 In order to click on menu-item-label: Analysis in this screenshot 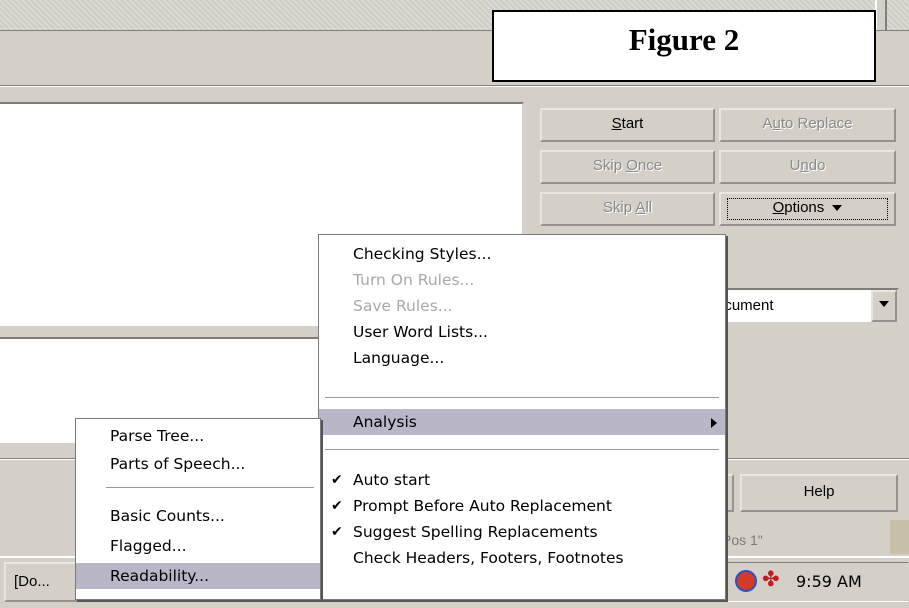, I will do `click(385, 422)`.